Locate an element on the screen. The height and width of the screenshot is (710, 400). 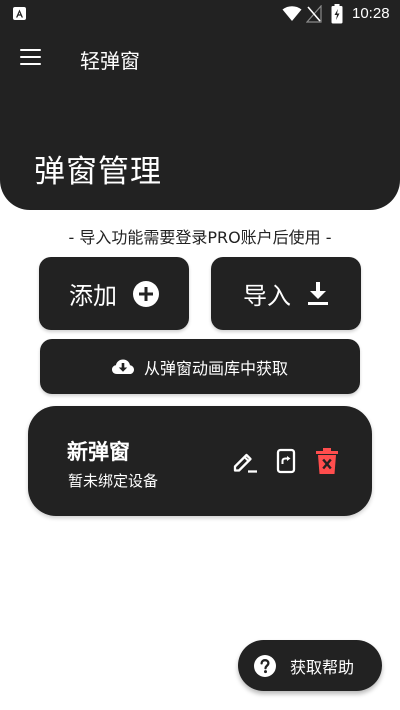
status-time: 10:28 is located at coordinates (371, 13).